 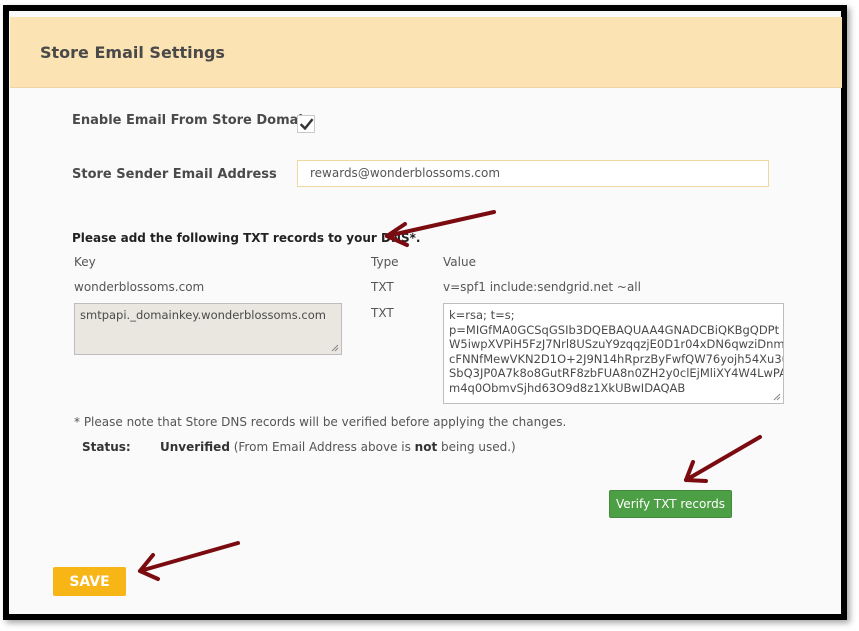 What do you see at coordinates (192, 120) in the screenshot?
I see `enable-email-label: Enable Email From Store Domain` at bounding box center [192, 120].